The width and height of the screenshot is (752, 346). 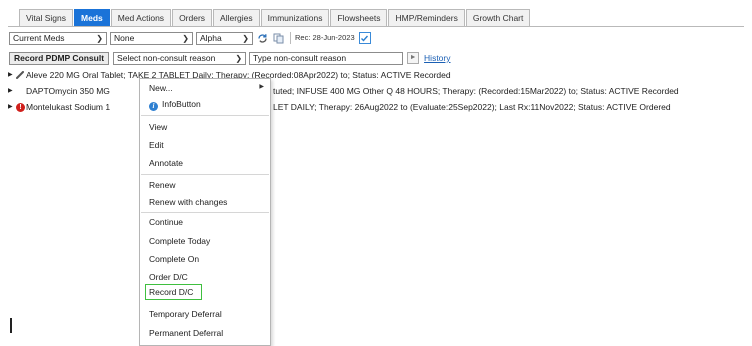 What do you see at coordinates (413, 58) in the screenshot?
I see `right-arrow-icon: ►` at bounding box center [413, 58].